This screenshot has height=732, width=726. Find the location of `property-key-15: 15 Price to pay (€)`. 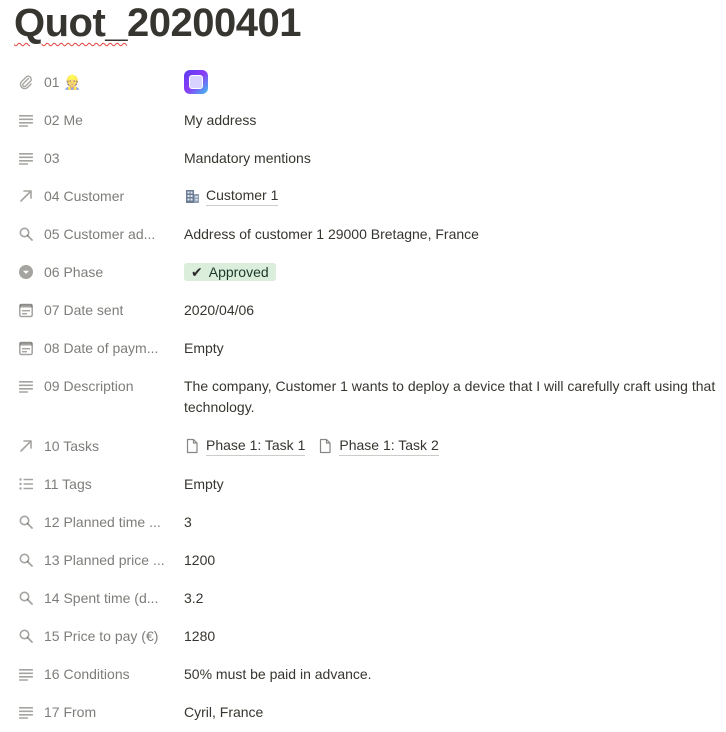

property-key-15: 15 Price to pay (€) is located at coordinates (92, 636).